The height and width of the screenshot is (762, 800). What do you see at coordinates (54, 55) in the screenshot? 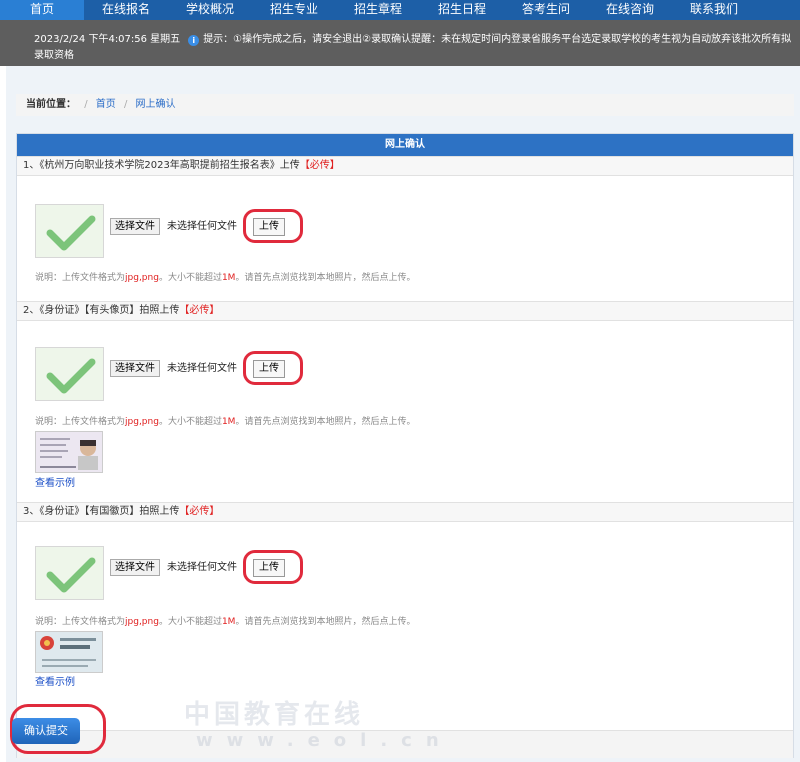
I see `notice-text-line2: 录取资格` at bounding box center [54, 55].